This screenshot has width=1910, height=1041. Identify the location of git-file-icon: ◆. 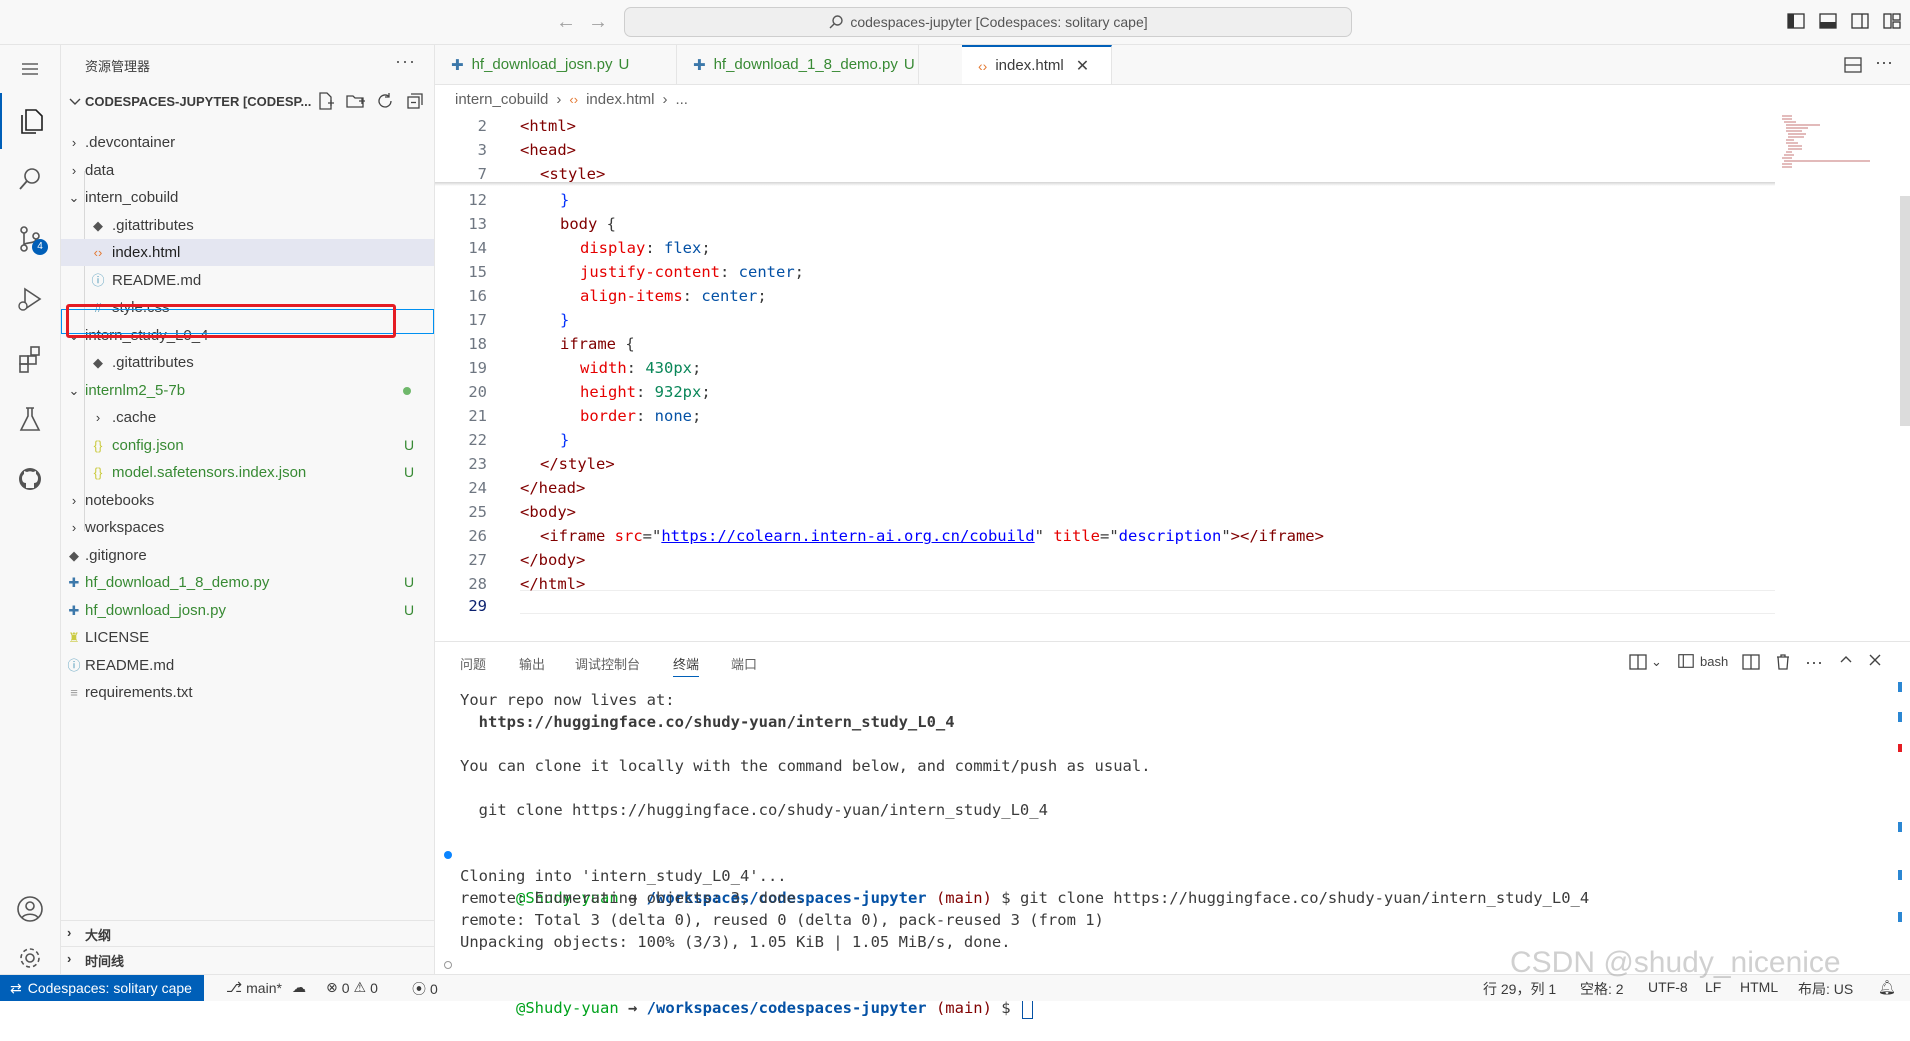
(98, 225).